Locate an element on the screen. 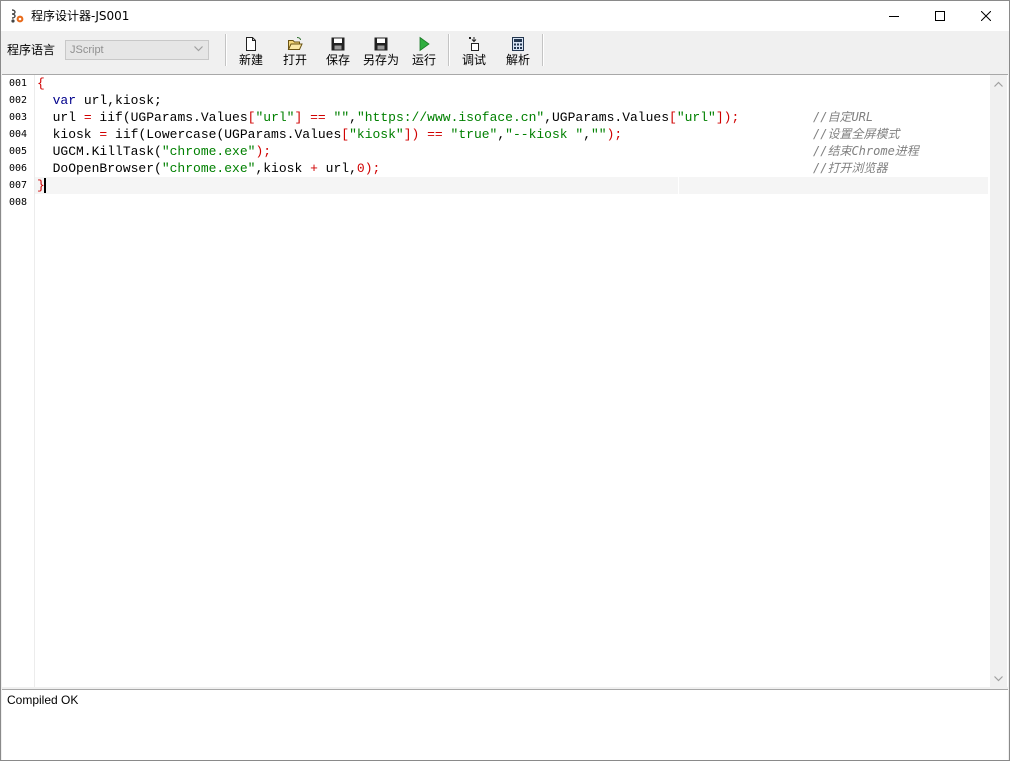 Image resolution: width=1010 pixels, height=761 pixels. chevron-up-icon is located at coordinates (998, 84).